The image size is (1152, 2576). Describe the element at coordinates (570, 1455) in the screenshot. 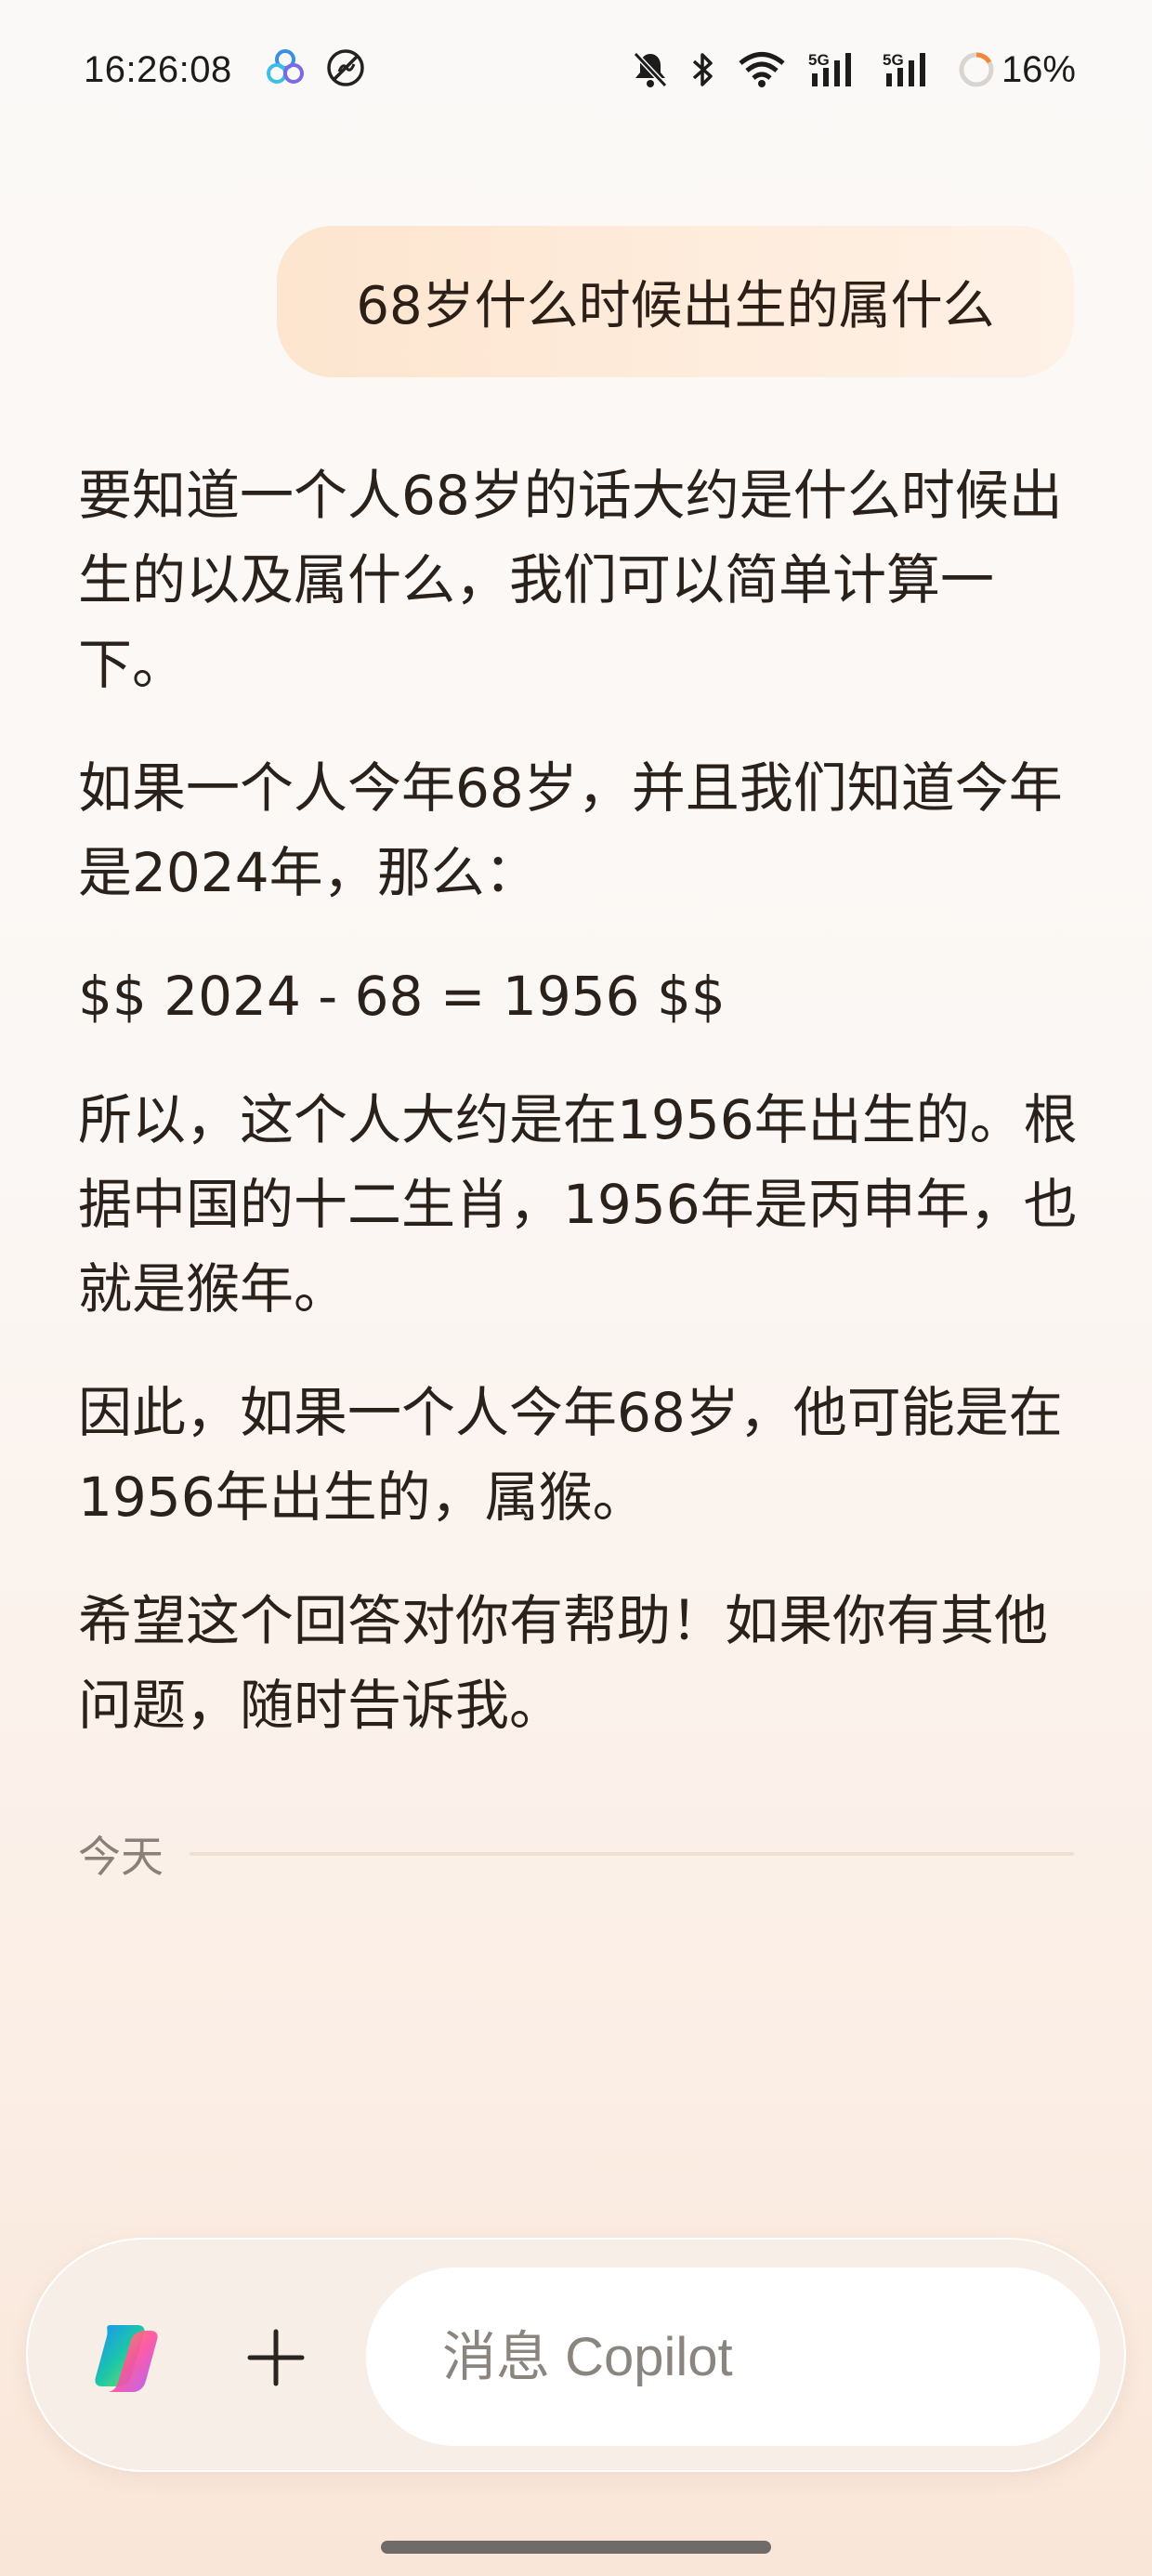

I see `reply-paragraph: 因此，如果一个人今年68岁，他可能是在1956年出生的，属猴。` at that location.